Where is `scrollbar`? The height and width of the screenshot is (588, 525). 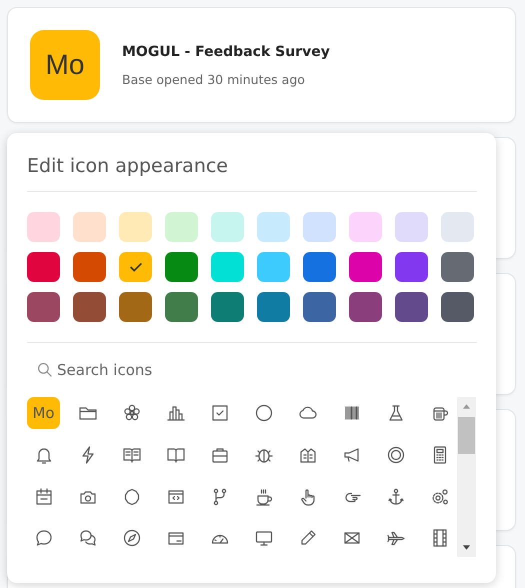 scrollbar is located at coordinates (466, 477).